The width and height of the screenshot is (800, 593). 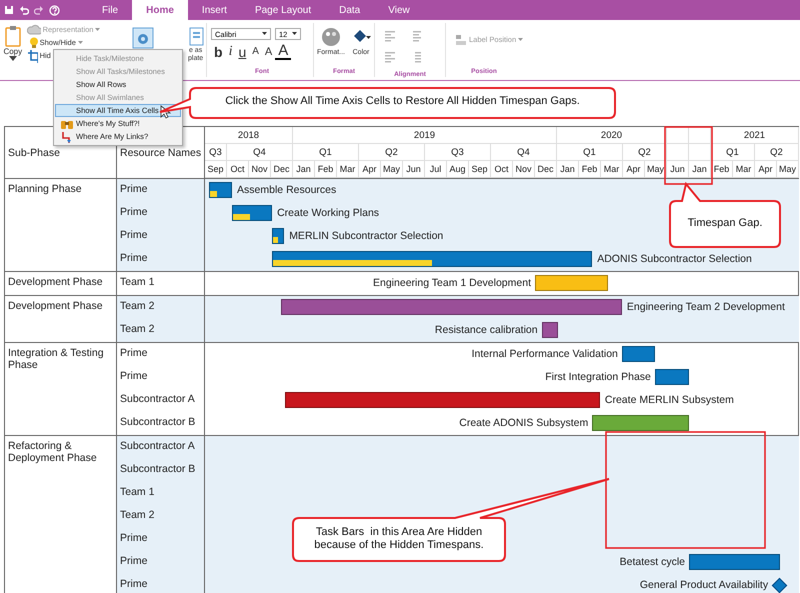 I want to click on task-label: Internal Performance Validation, so click(x=545, y=354).